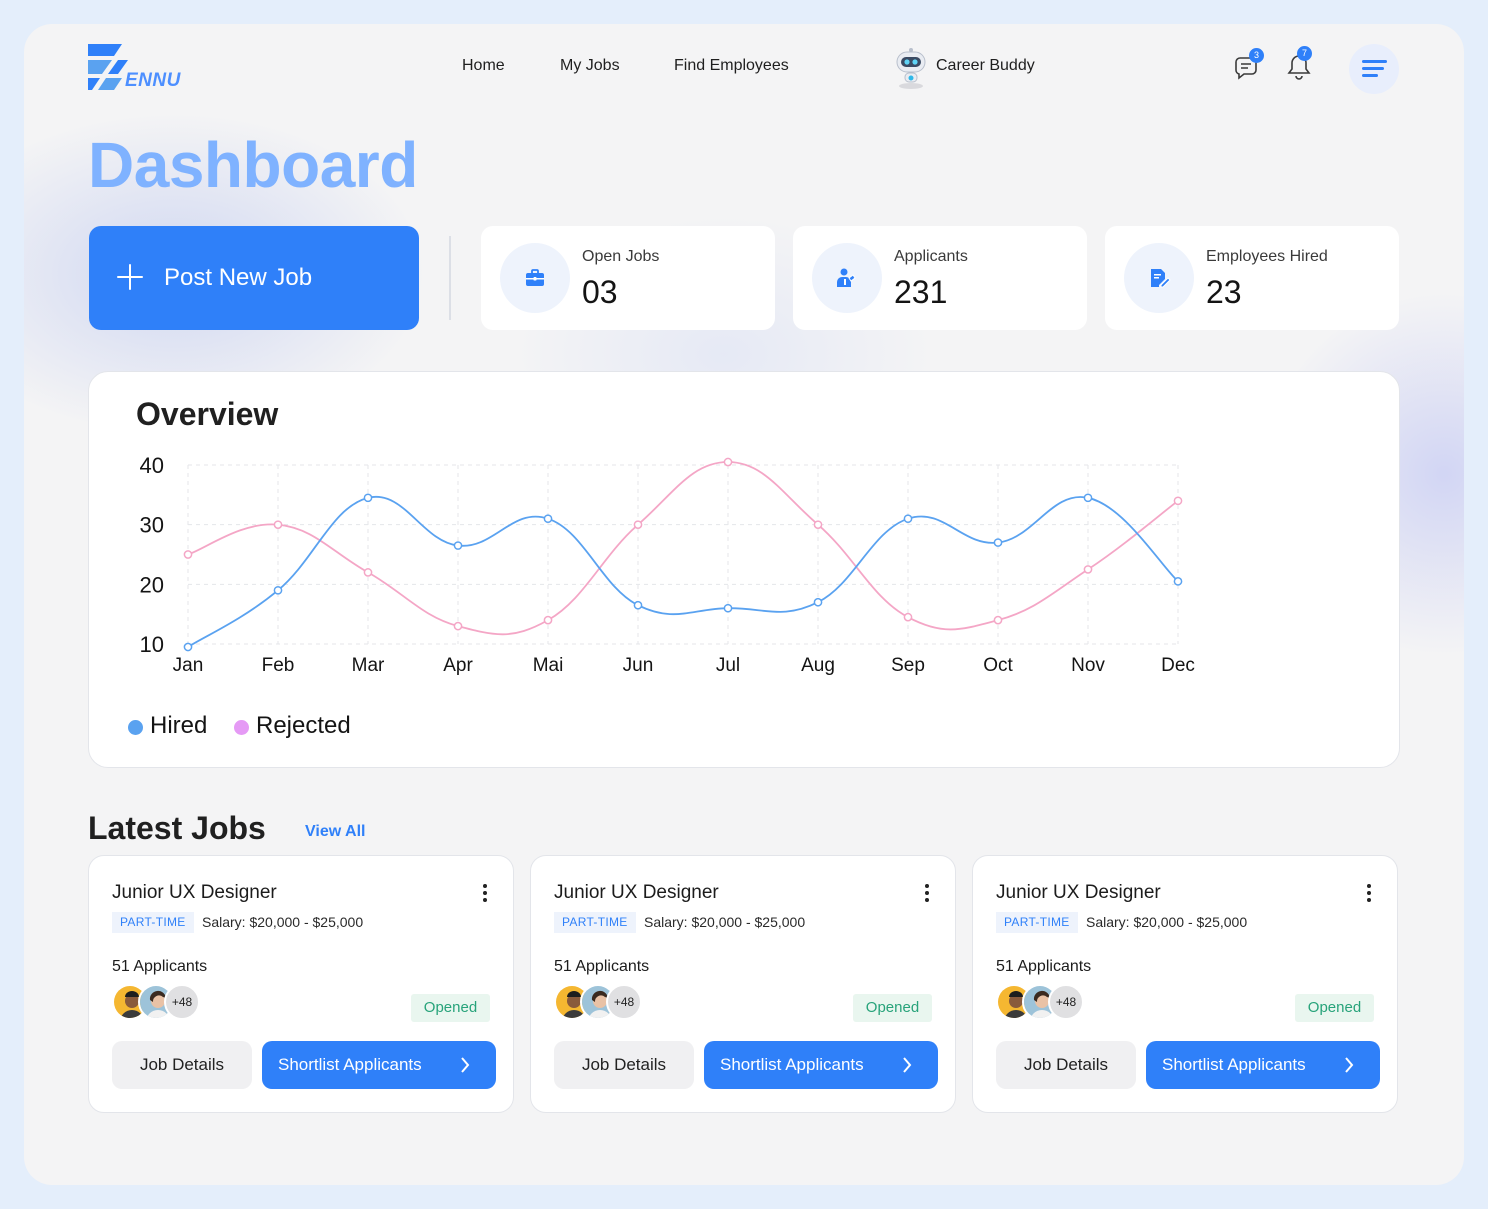  Describe the element at coordinates (153, 80) in the screenshot. I see `logo-text: ENNU` at that location.